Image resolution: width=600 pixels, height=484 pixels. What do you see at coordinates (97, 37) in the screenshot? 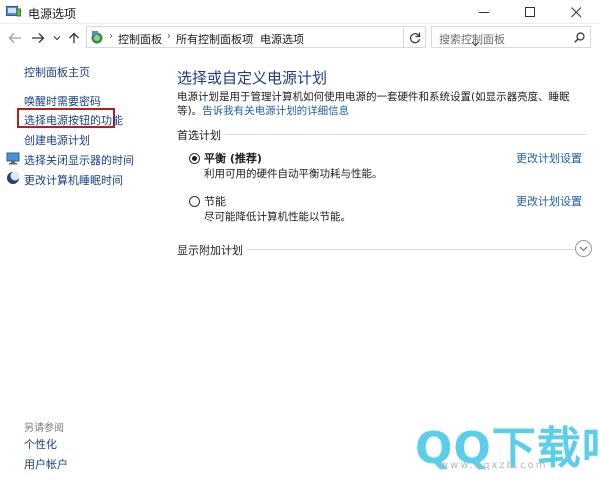
I see `control-panel-icon` at bounding box center [97, 37].